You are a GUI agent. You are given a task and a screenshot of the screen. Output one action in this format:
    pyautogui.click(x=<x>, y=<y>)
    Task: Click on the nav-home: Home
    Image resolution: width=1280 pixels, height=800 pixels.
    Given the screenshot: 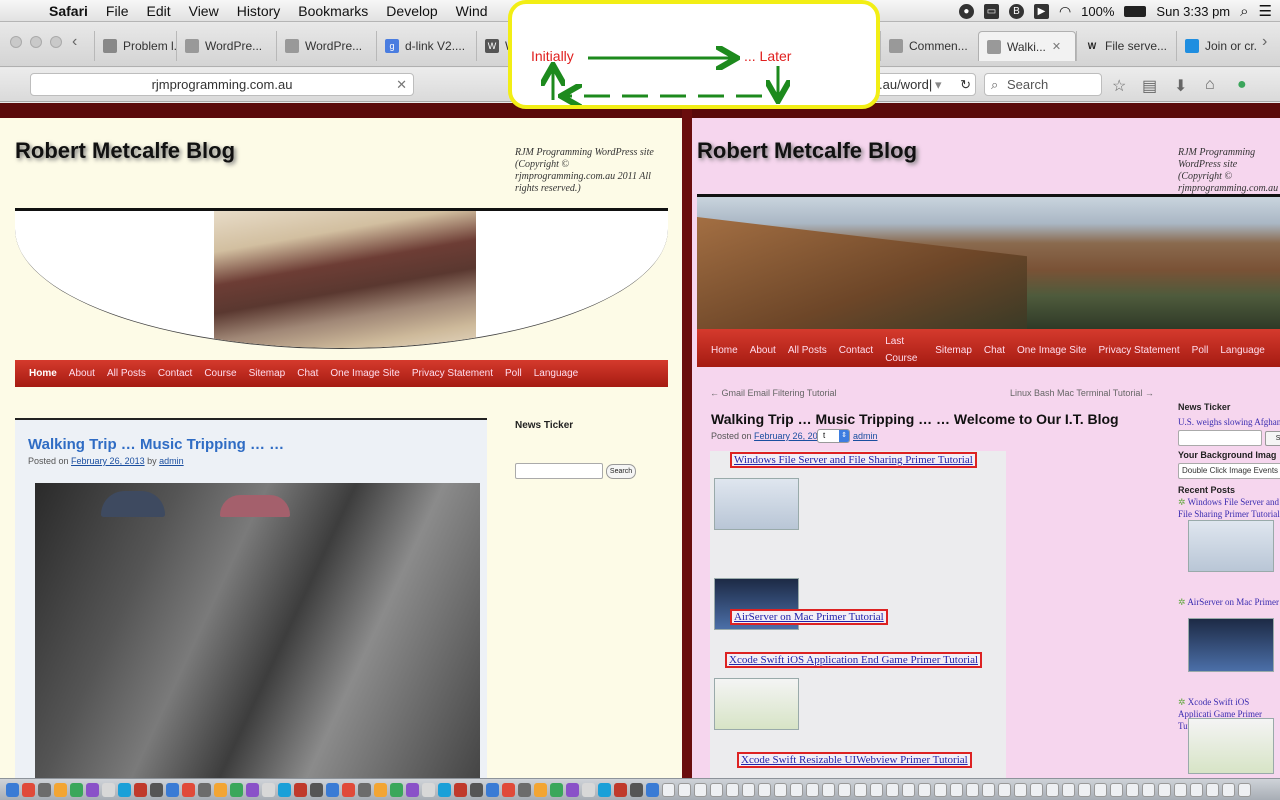 What is the action you would take?
    pyautogui.click(x=43, y=373)
    